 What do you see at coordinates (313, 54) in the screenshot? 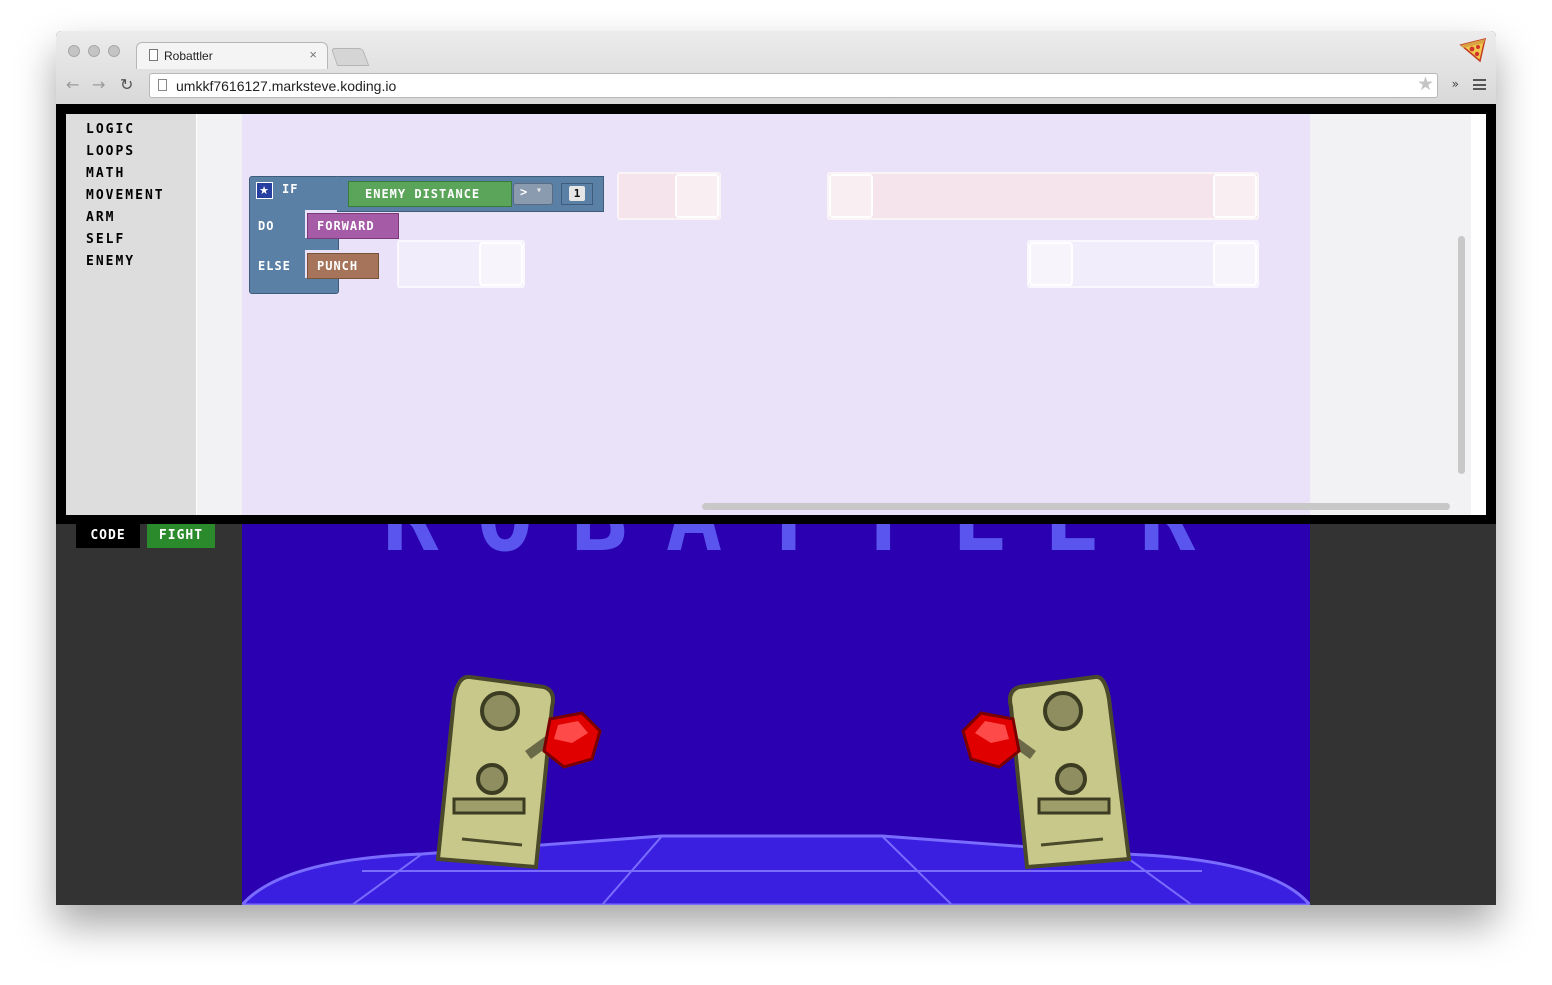
I see `close-tab-icon: ×` at bounding box center [313, 54].